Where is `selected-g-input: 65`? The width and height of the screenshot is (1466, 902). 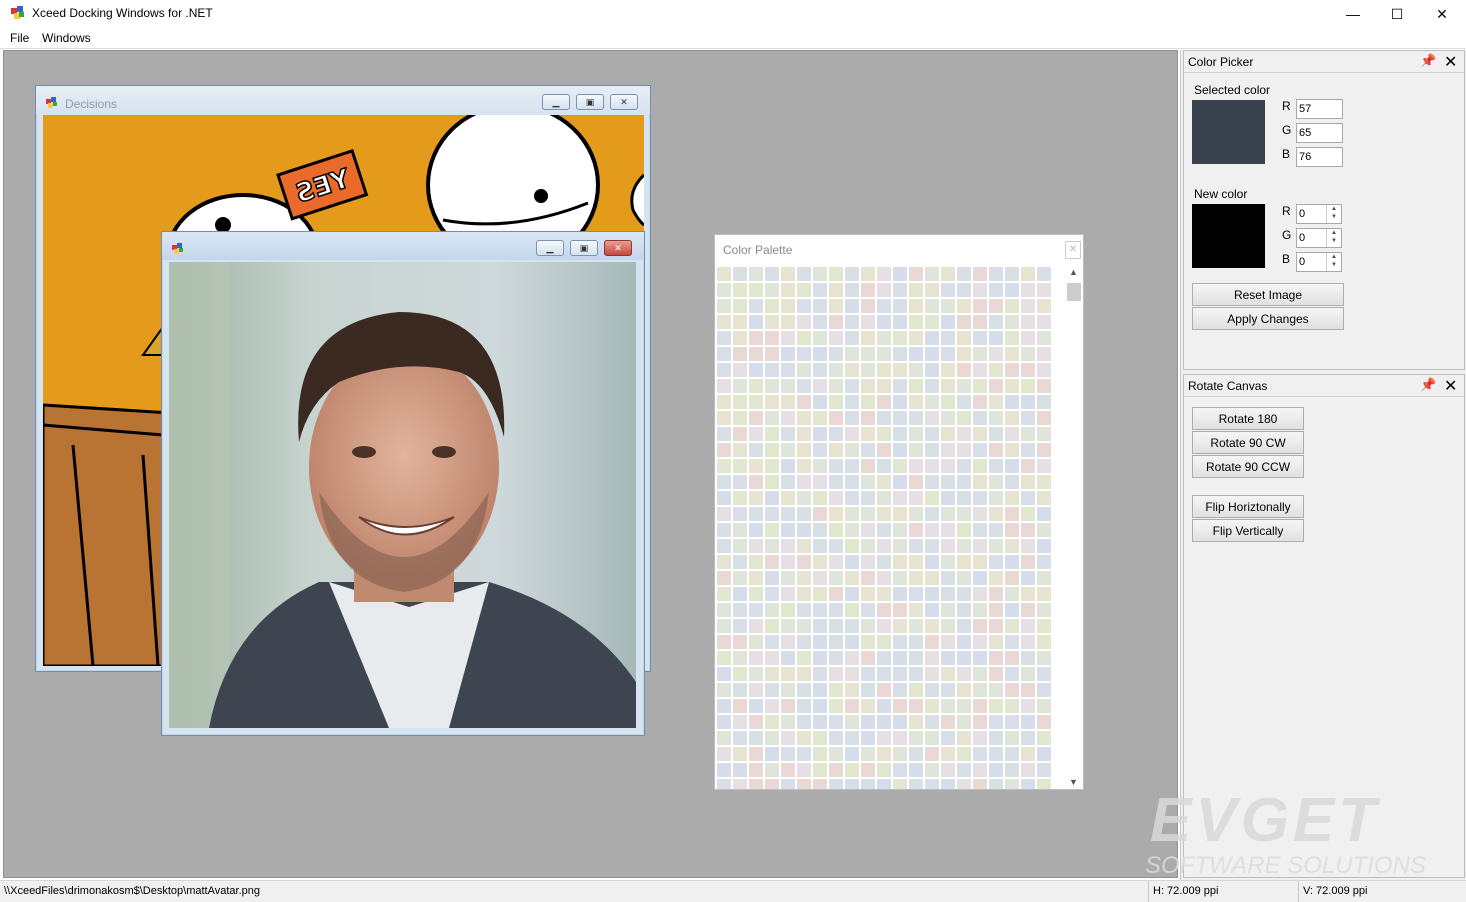 selected-g-input: 65 is located at coordinates (1319, 133).